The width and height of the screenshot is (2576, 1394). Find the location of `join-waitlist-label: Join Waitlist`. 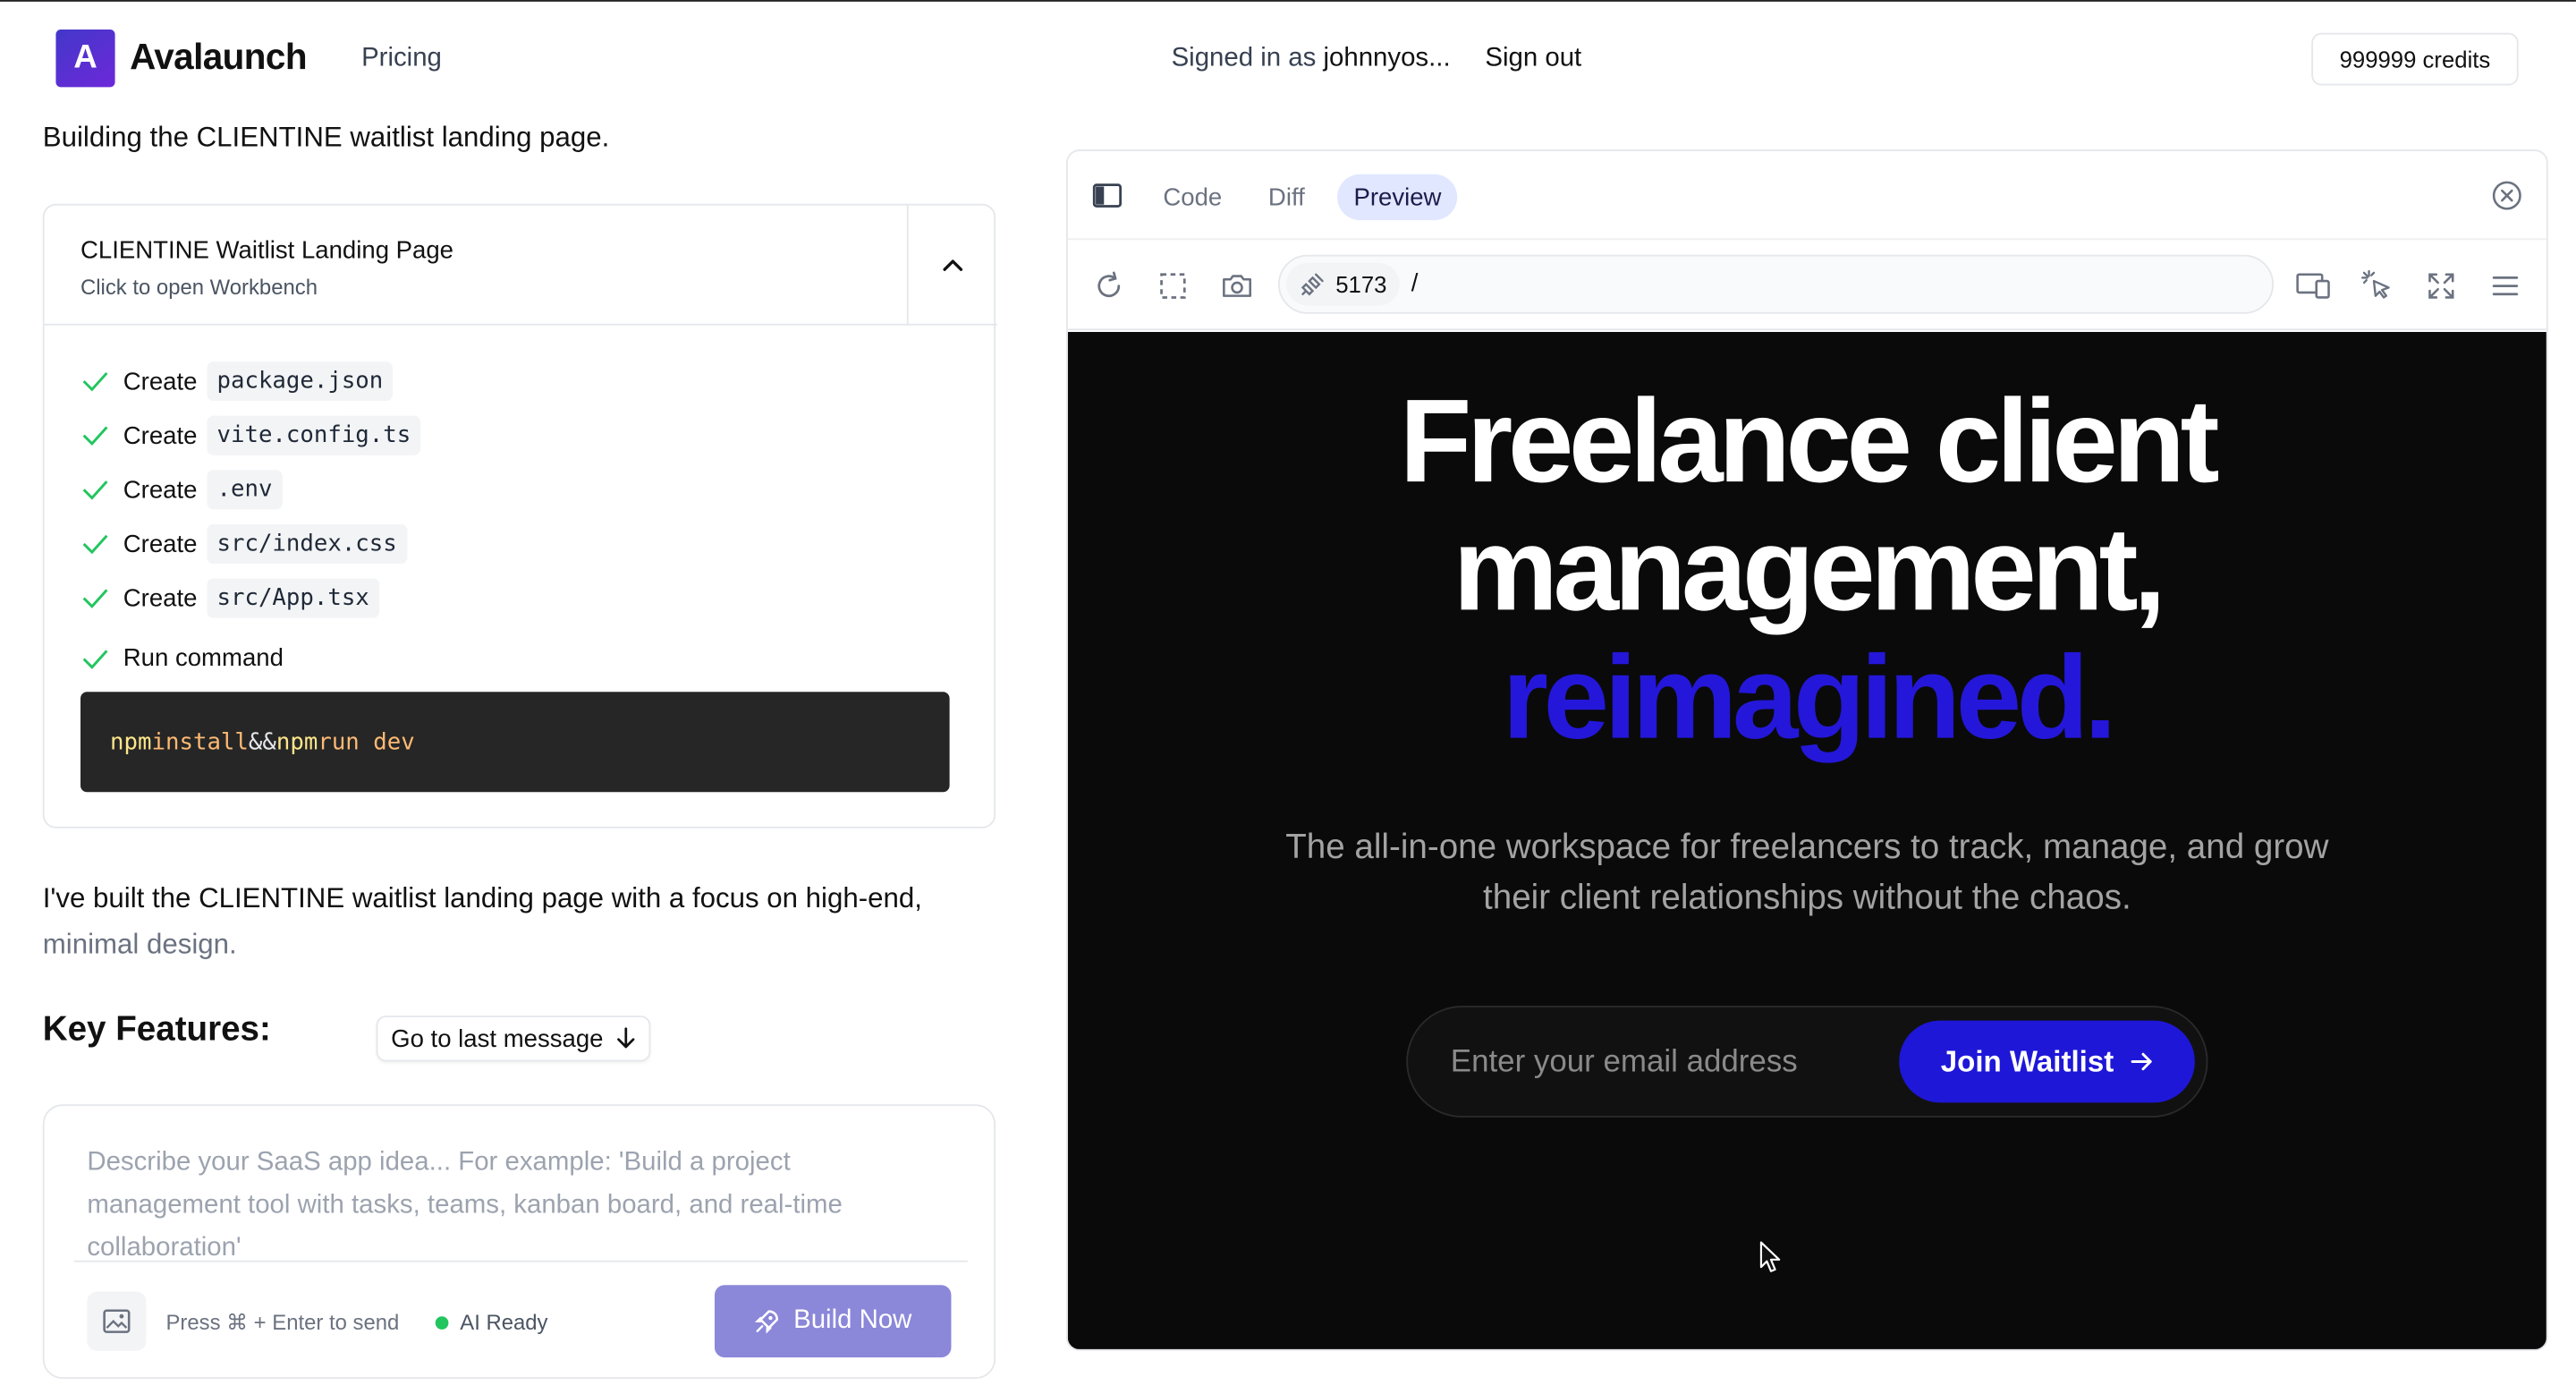

join-waitlist-label: Join Waitlist is located at coordinates (2027, 1060).